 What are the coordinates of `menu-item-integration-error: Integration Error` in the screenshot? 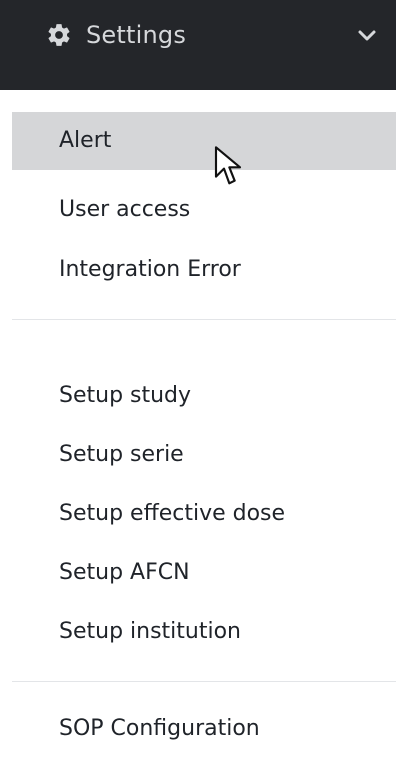 It's located at (204, 270).